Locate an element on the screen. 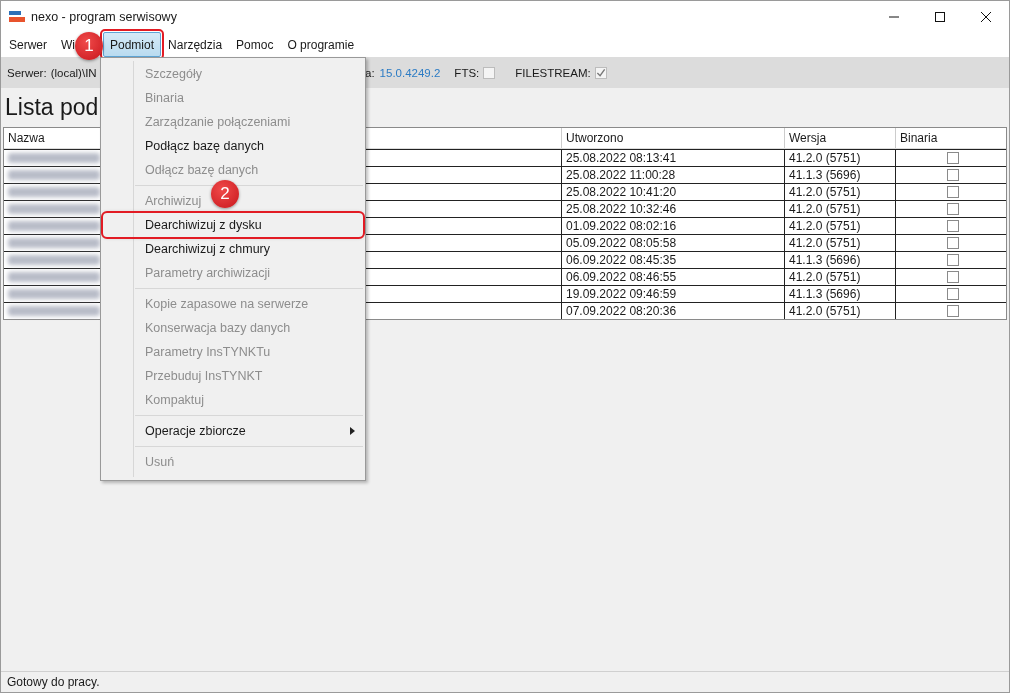 Image resolution: width=1010 pixels, height=693 pixels. server-label: Serwer: is located at coordinates (27, 72).